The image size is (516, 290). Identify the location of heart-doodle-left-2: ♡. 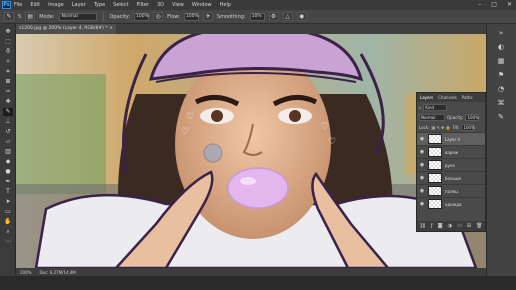
(185, 132).